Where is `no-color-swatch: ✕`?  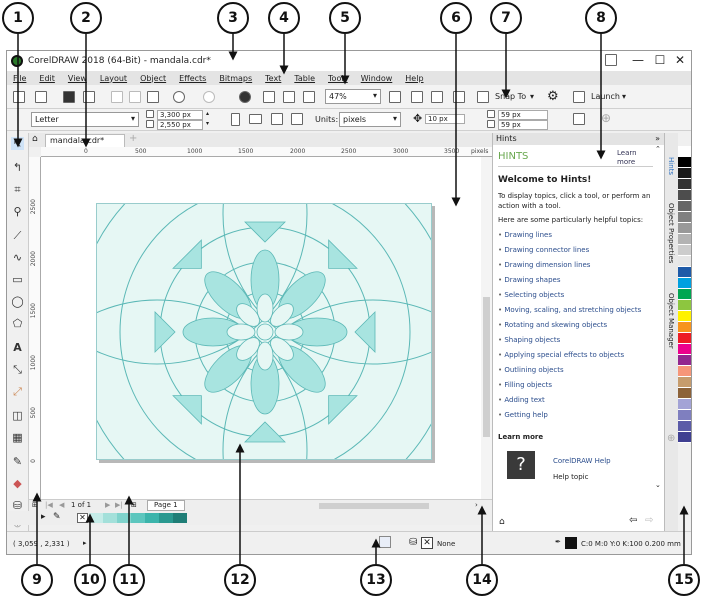 no-color-swatch: ✕ is located at coordinates (82, 518).